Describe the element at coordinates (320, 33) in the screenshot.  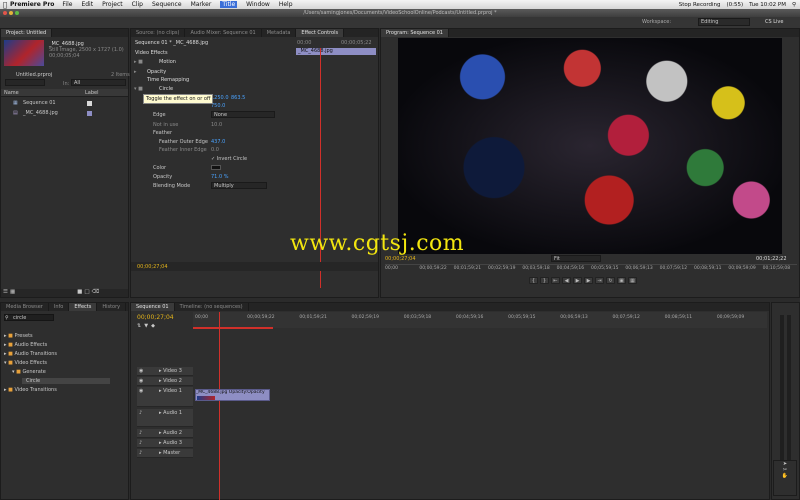
I see `tab-effect-controls: Effect Controls` at that location.